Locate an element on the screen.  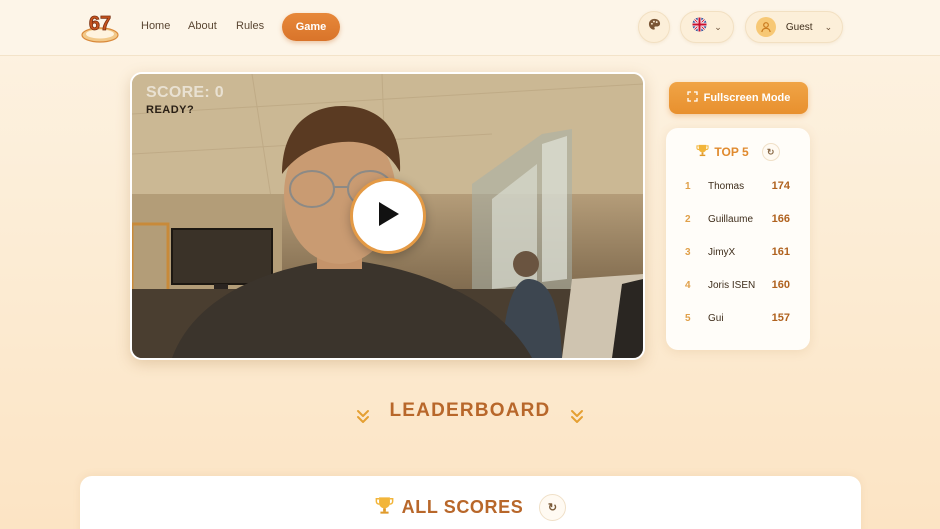
top5-row: 5 Gui 157 is located at coordinates (738, 319).